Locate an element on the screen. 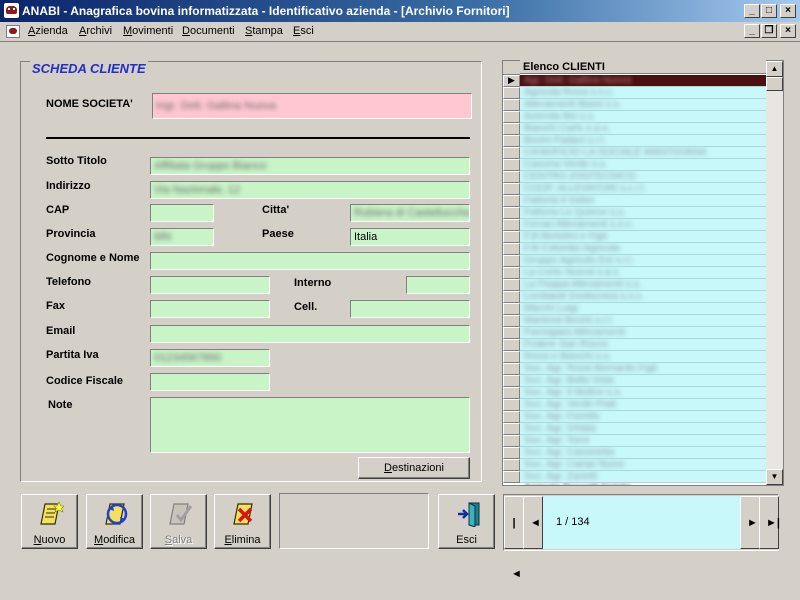 The height and width of the screenshot is (600, 800). maximize-button: □ is located at coordinates (769, 11).